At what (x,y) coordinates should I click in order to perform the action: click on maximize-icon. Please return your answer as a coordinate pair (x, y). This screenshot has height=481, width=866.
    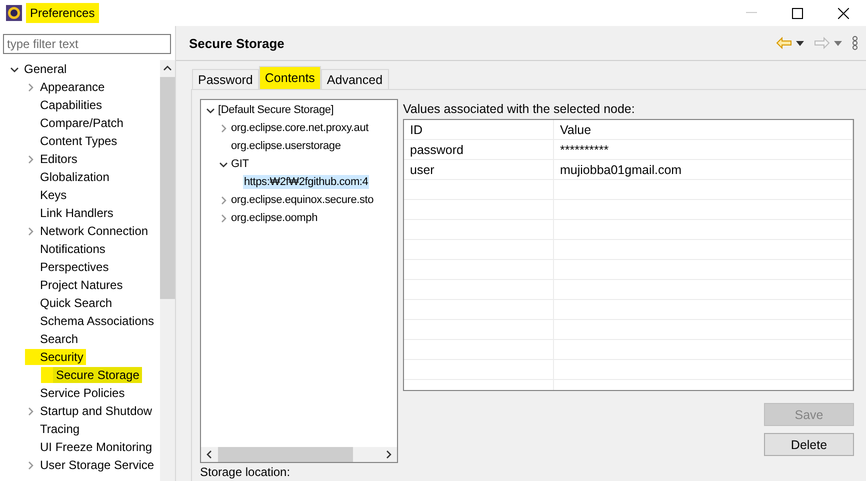
    Looking at the image, I should click on (797, 13).